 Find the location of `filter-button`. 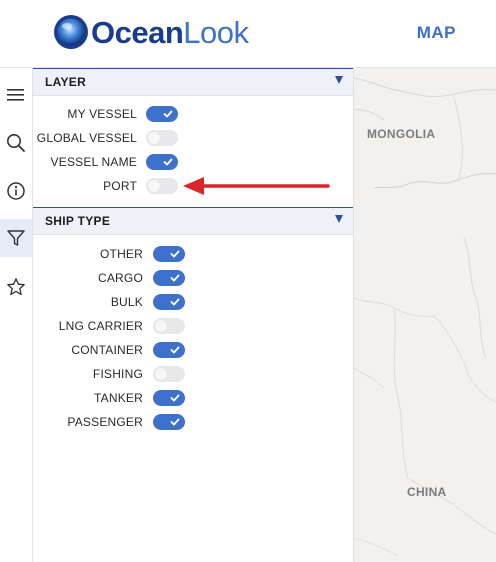

filter-button is located at coordinates (16, 238).